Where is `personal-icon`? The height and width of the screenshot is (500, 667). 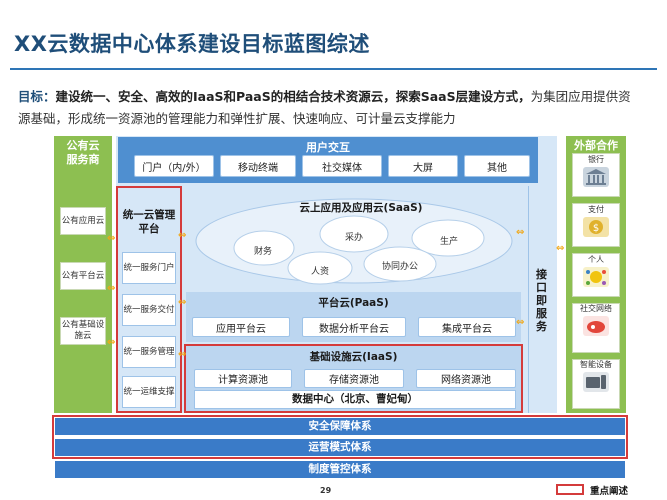
personal-icon is located at coordinates (596, 277).